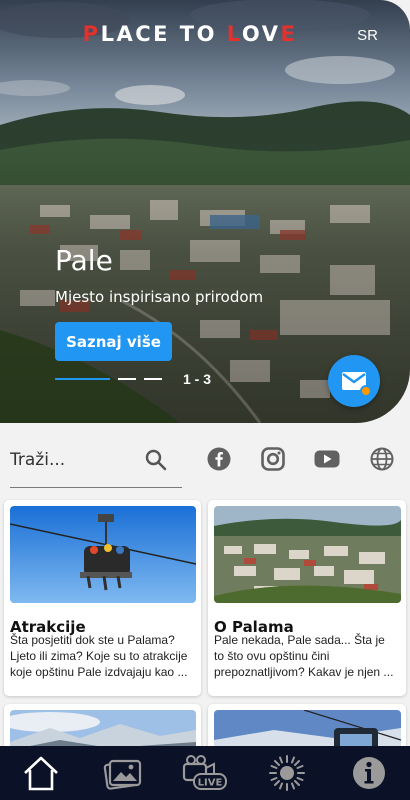 The image size is (410, 800). I want to click on carousel-indicators, so click(112, 379).